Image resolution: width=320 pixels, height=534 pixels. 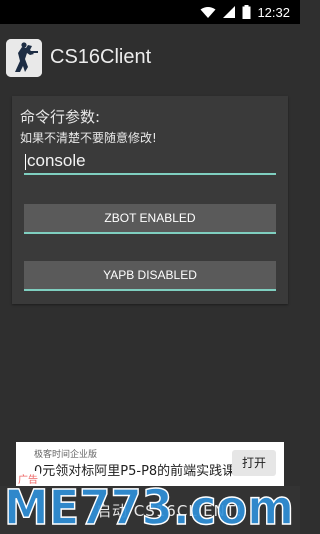 I want to click on watermark-logo: ME773.com, so click(x=149, y=507).